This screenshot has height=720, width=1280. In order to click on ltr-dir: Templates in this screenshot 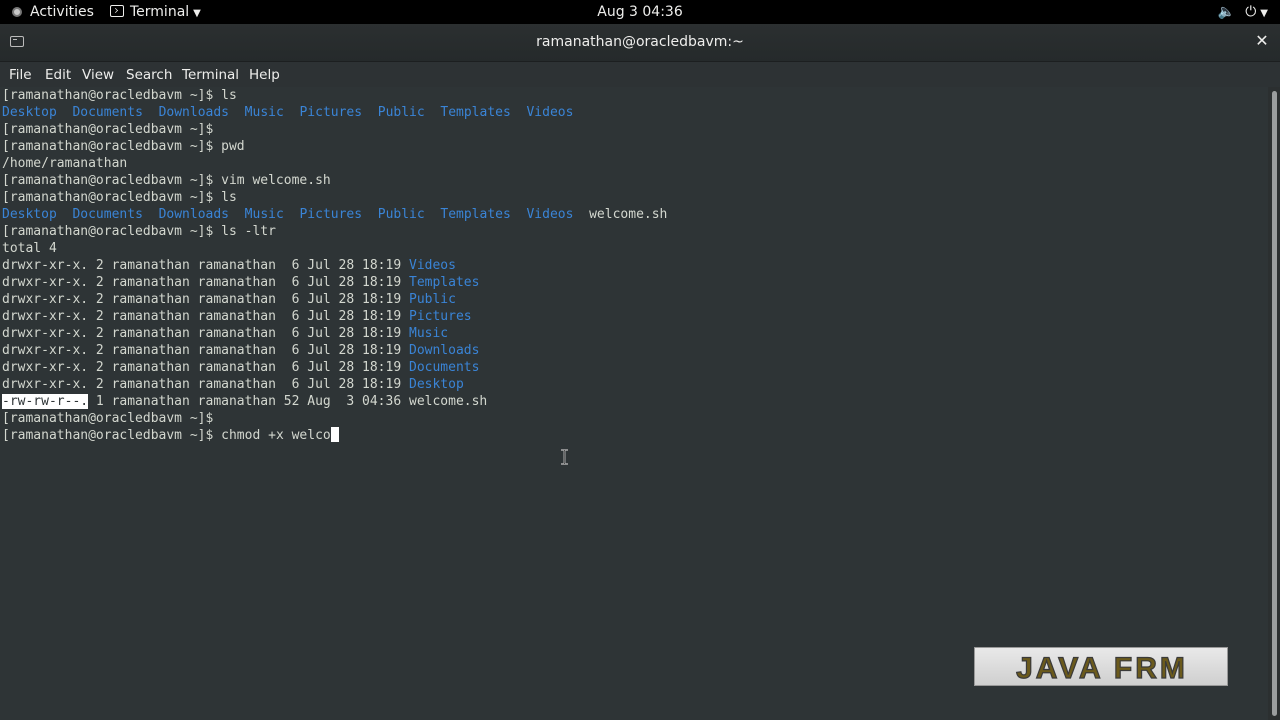, I will do `click(444, 282)`.